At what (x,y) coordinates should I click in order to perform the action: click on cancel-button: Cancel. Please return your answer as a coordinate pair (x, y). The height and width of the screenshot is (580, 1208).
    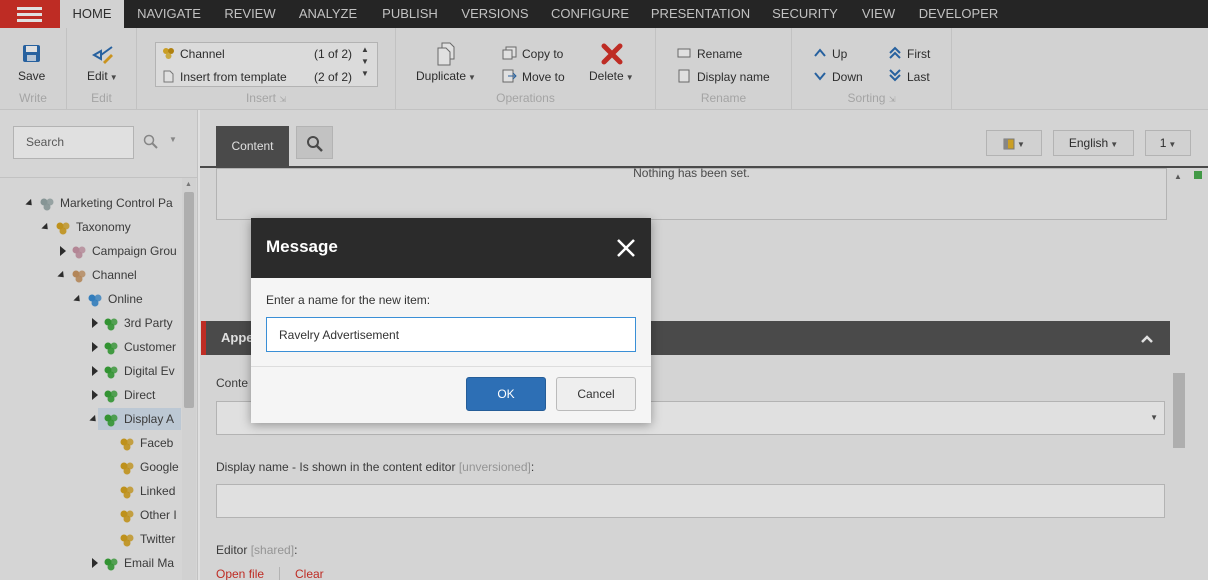
    Looking at the image, I should click on (596, 394).